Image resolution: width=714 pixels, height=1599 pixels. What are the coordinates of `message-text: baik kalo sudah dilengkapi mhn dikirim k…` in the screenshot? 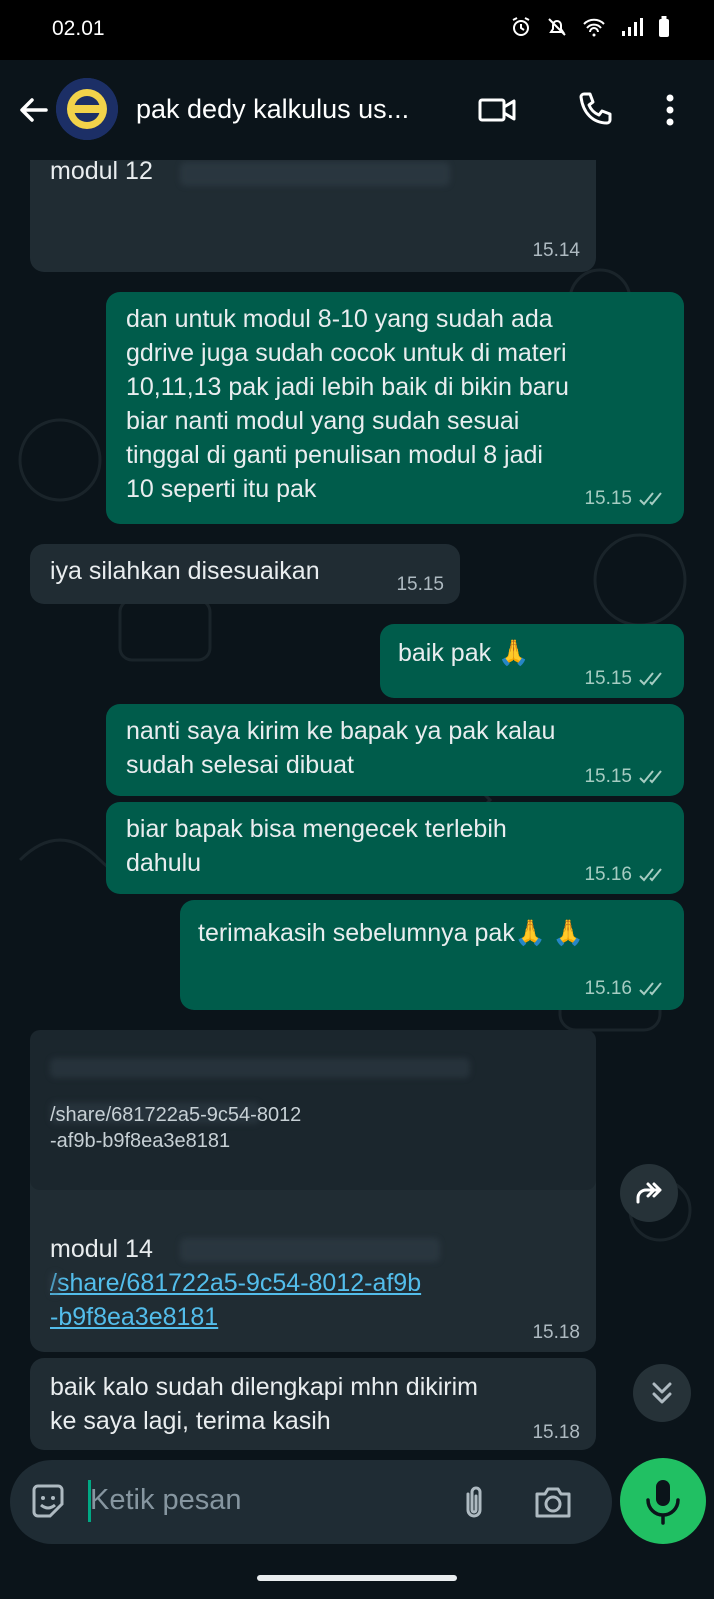 It's located at (264, 1404).